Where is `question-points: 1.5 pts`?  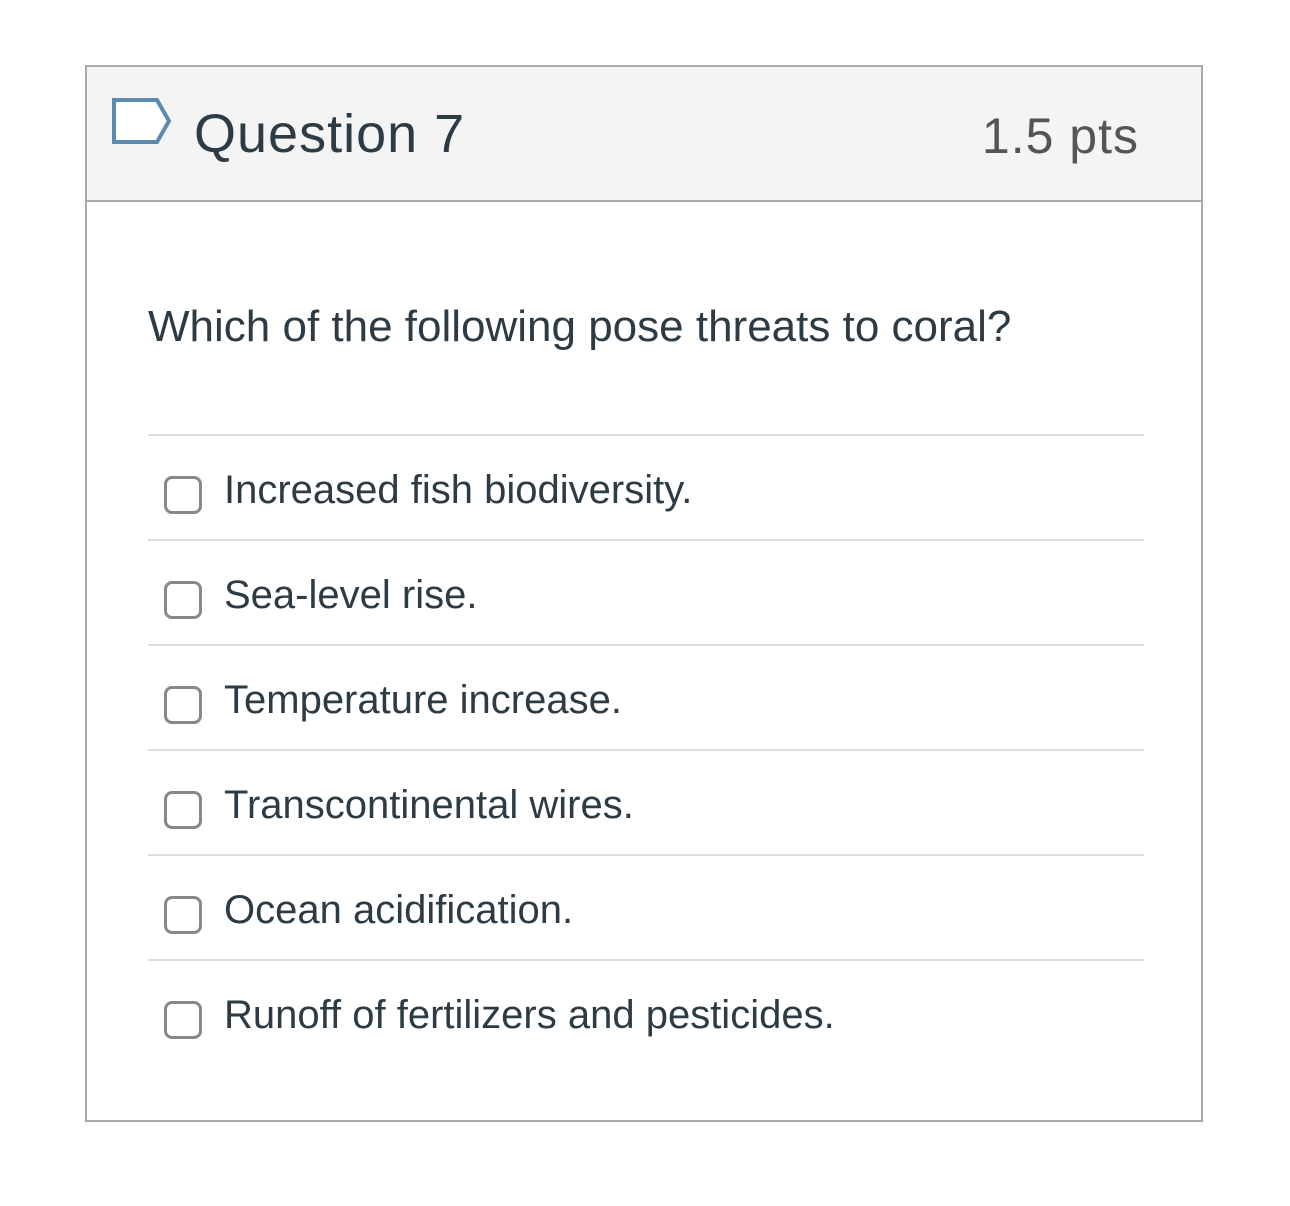 question-points: 1.5 pts is located at coordinates (1060, 136).